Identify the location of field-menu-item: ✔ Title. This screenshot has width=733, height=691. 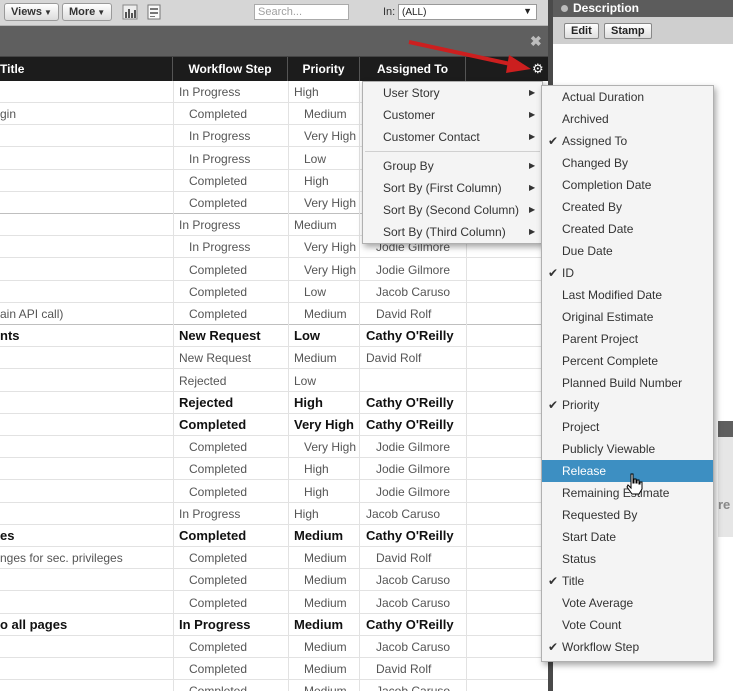
(627, 581).